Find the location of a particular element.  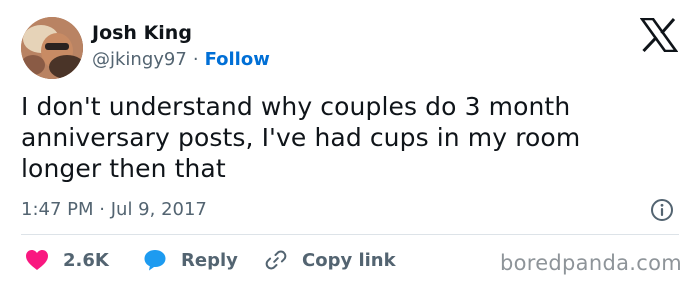

info-icon is located at coordinates (662, 210).